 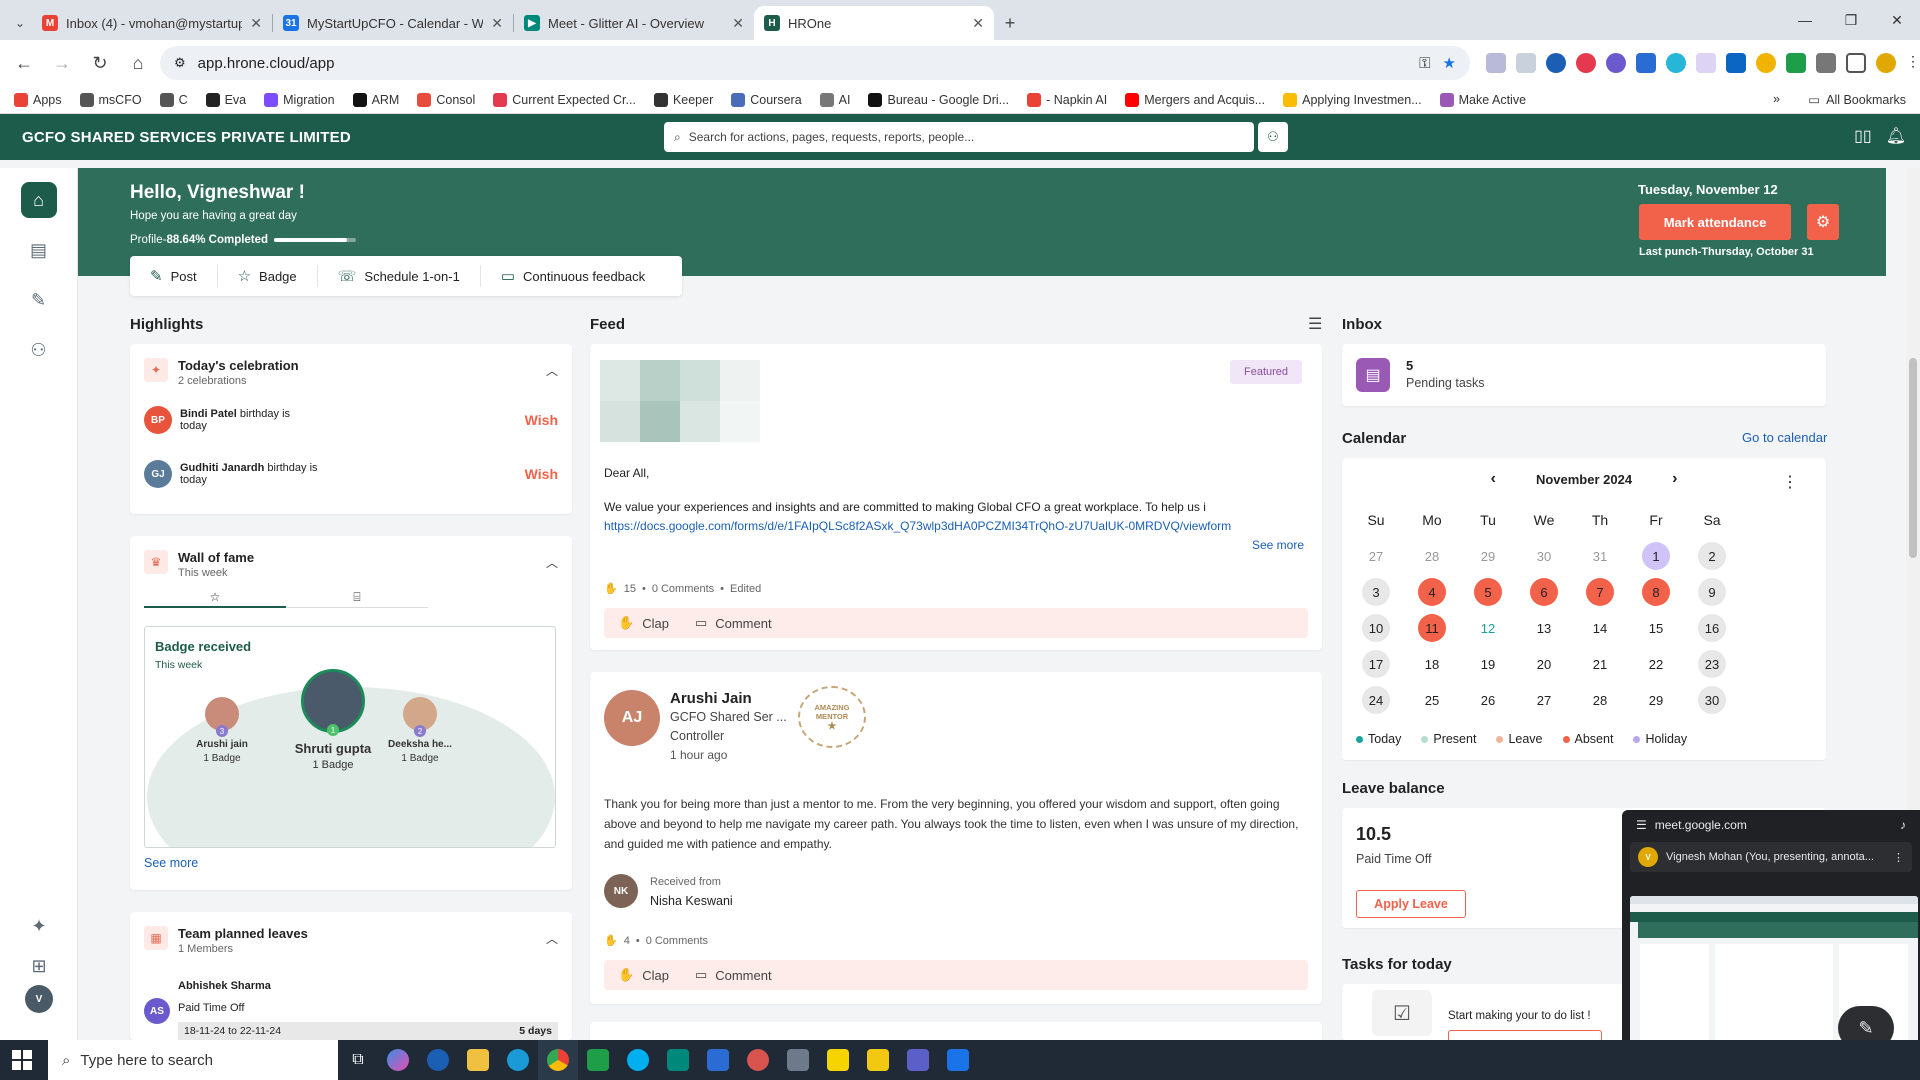 What do you see at coordinates (375, 99) in the screenshot?
I see `bookmark-item: ARM` at bounding box center [375, 99].